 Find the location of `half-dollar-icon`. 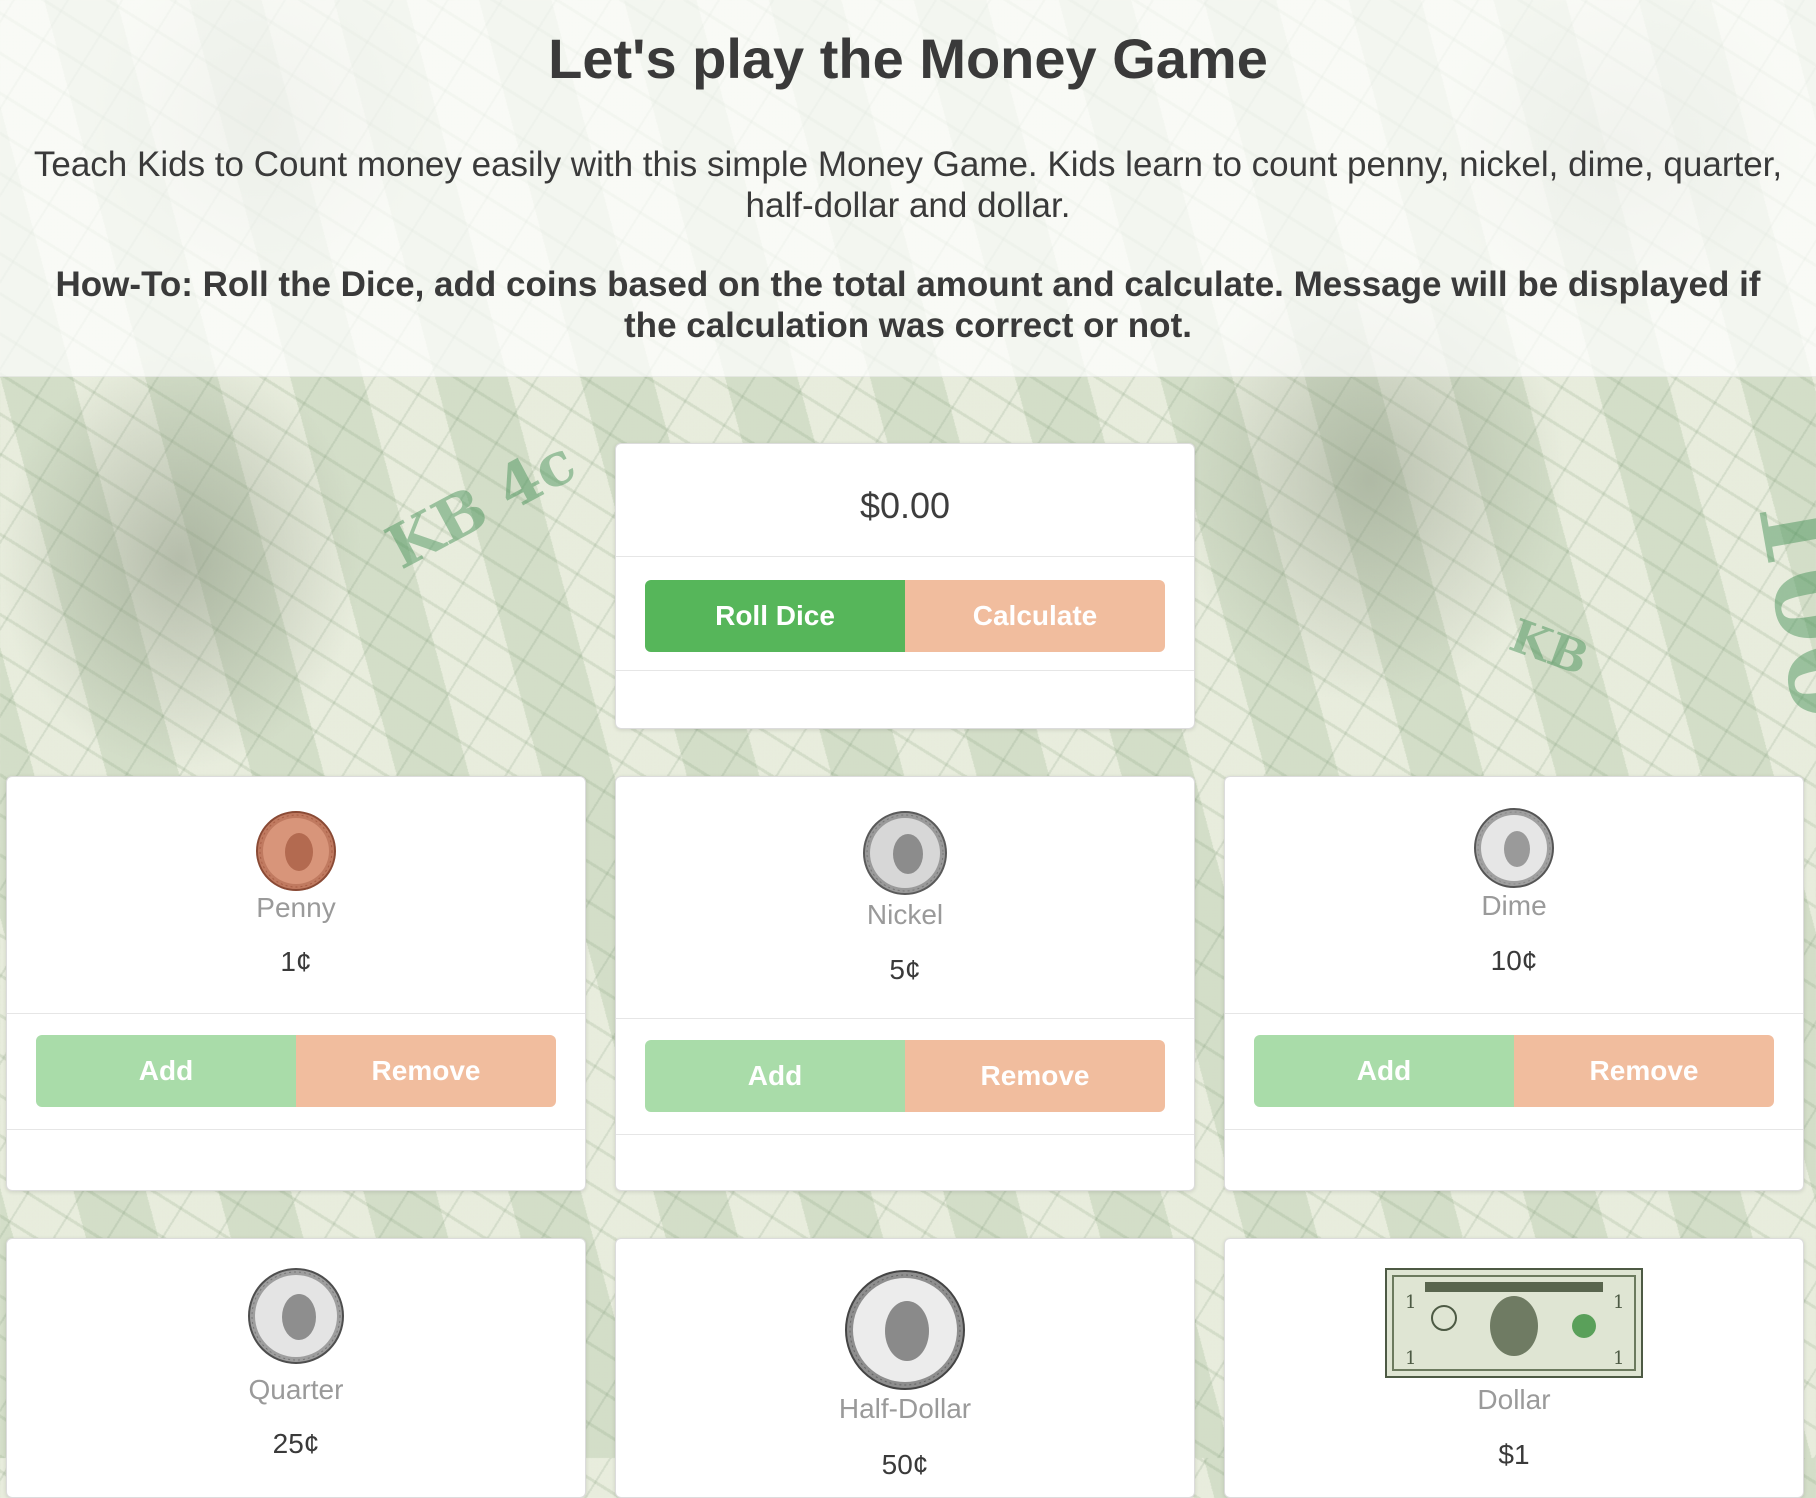

half-dollar-icon is located at coordinates (905, 1330).